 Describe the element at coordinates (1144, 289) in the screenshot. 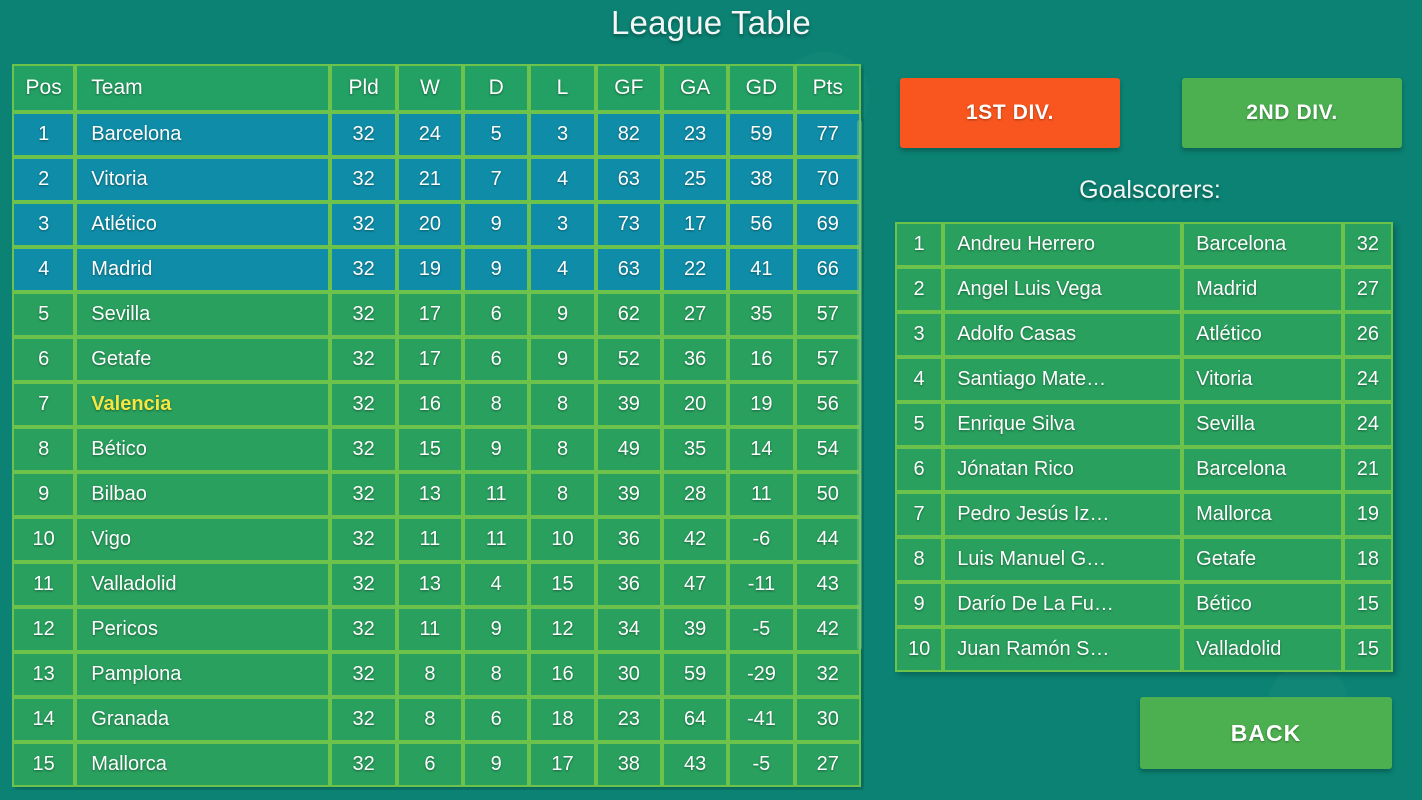

I see `list-item: 2 Angel Luis Vega Madrid 27` at that location.